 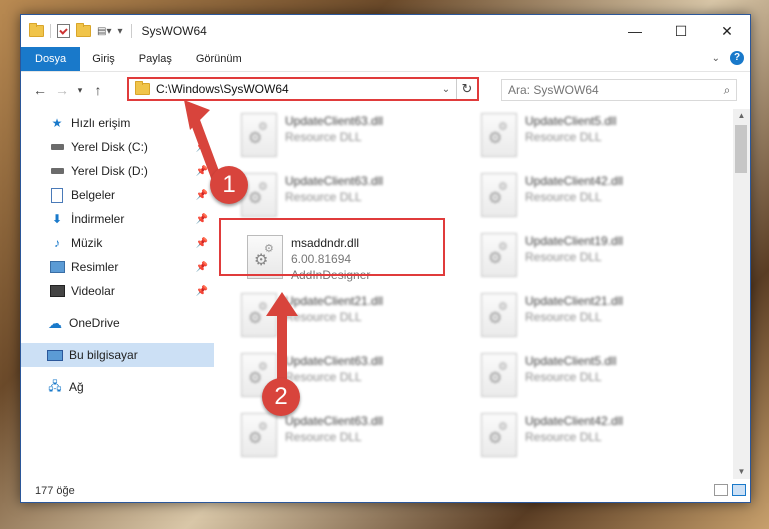 I want to click on navigation-bar: ← → ▾ ↑ C:\Windows\SysWOW64 ⌄ ↻ ⌕, so click(x=385, y=90).